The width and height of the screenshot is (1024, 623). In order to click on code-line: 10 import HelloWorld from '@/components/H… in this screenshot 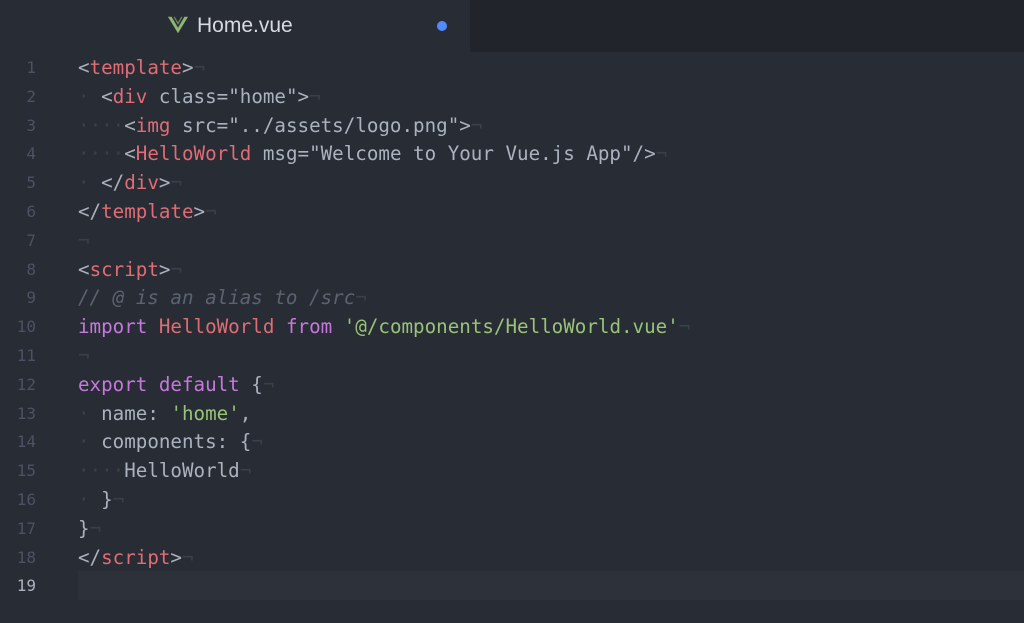, I will do `click(512, 326)`.